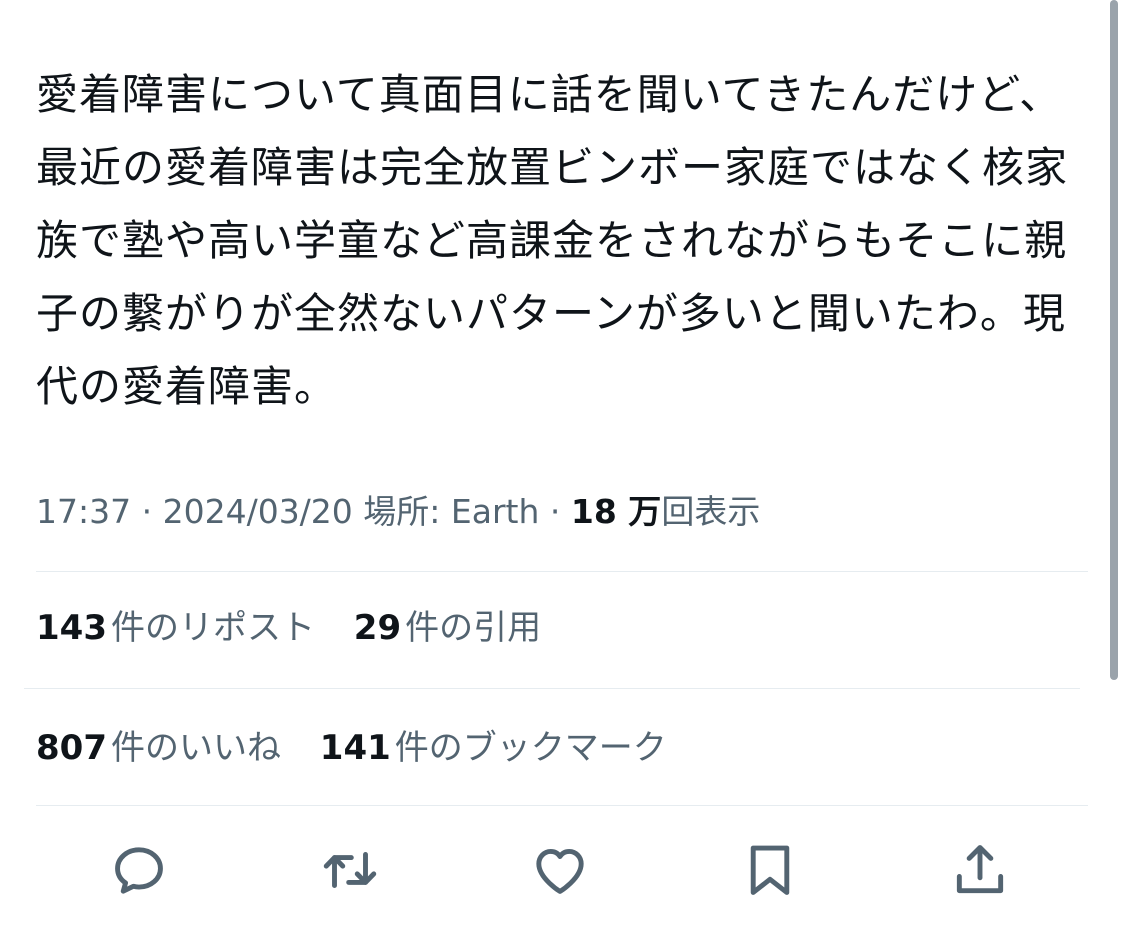 Image resolution: width=1124 pixels, height=945 pixels. What do you see at coordinates (711, 511) in the screenshot?
I see `views-label: 回表示` at bounding box center [711, 511].